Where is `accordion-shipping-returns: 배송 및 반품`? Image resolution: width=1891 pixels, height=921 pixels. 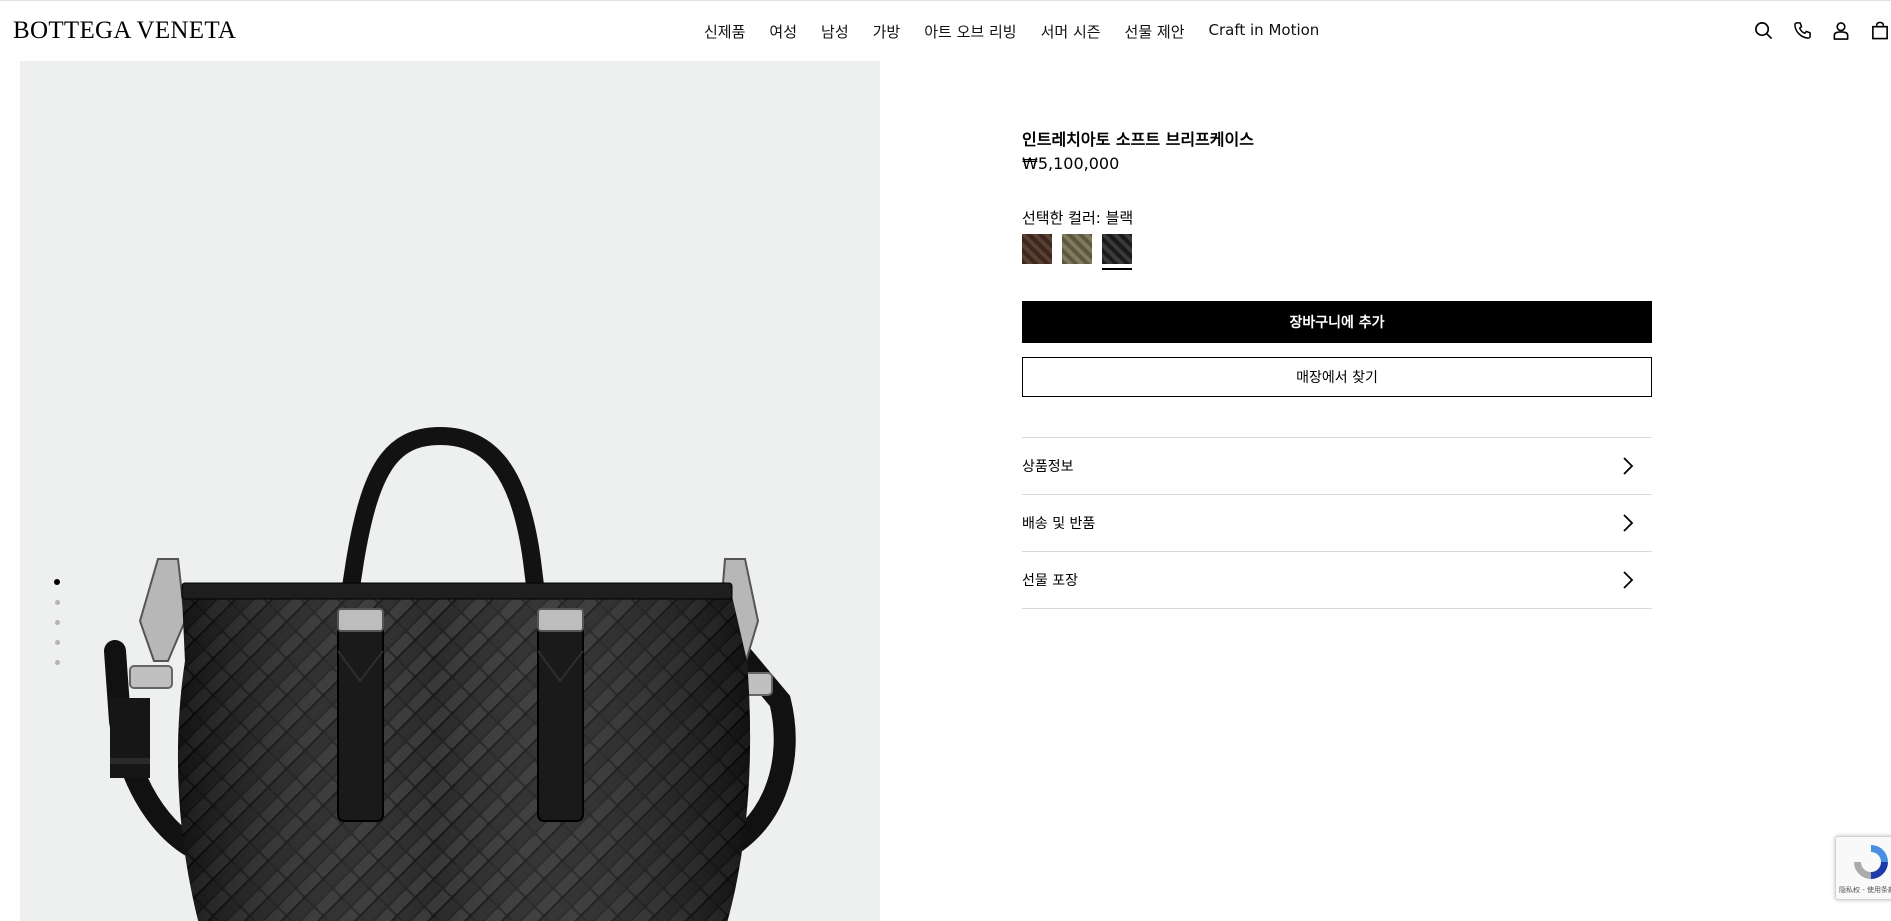 accordion-shipping-returns: 배송 및 반품 is located at coordinates (1337, 523).